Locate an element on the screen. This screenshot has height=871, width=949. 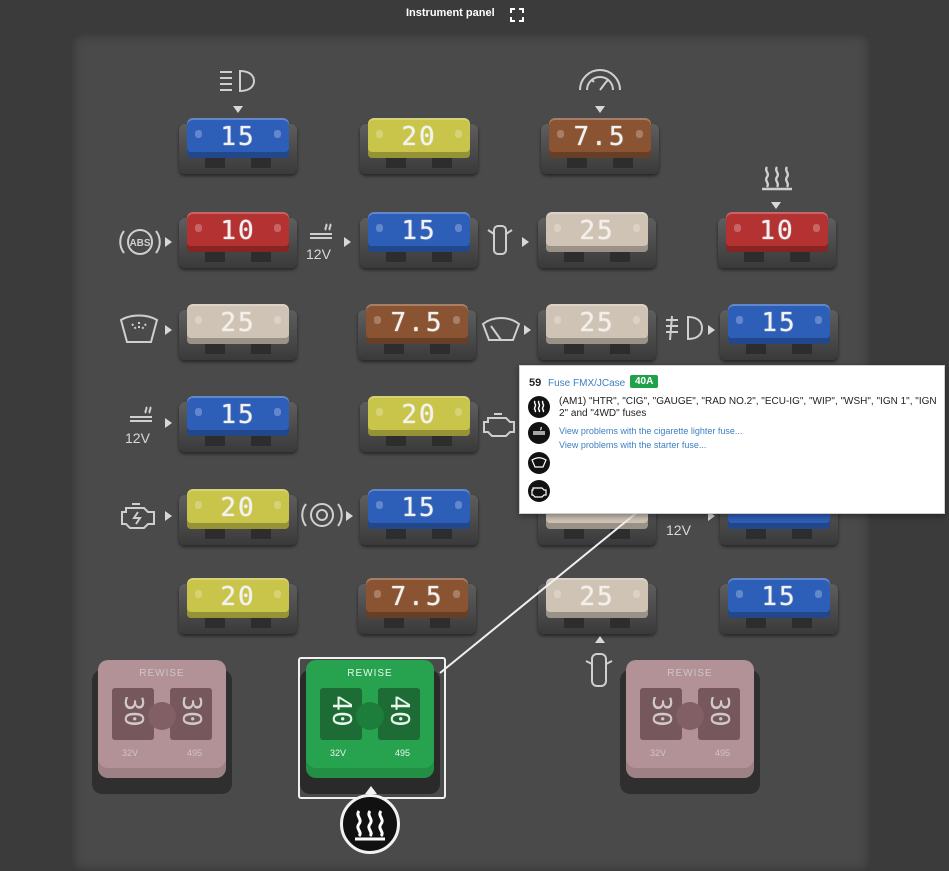
top-bar: Instrument panel is located at coordinates (474, 15).